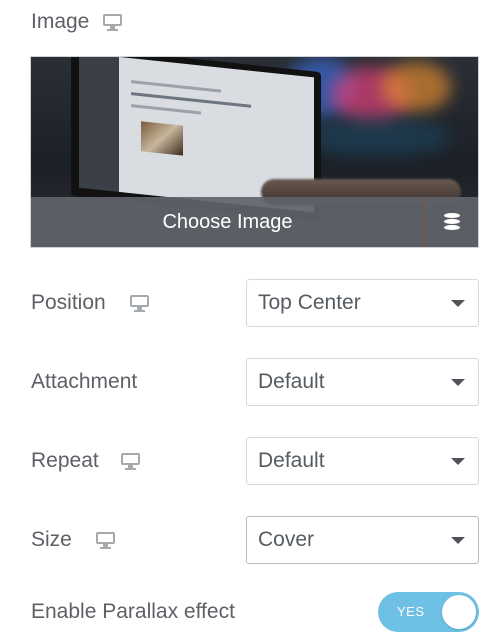 This screenshot has width=500, height=640. Describe the element at coordinates (60, 21) in the screenshot. I see `image-label: Image` at that location.